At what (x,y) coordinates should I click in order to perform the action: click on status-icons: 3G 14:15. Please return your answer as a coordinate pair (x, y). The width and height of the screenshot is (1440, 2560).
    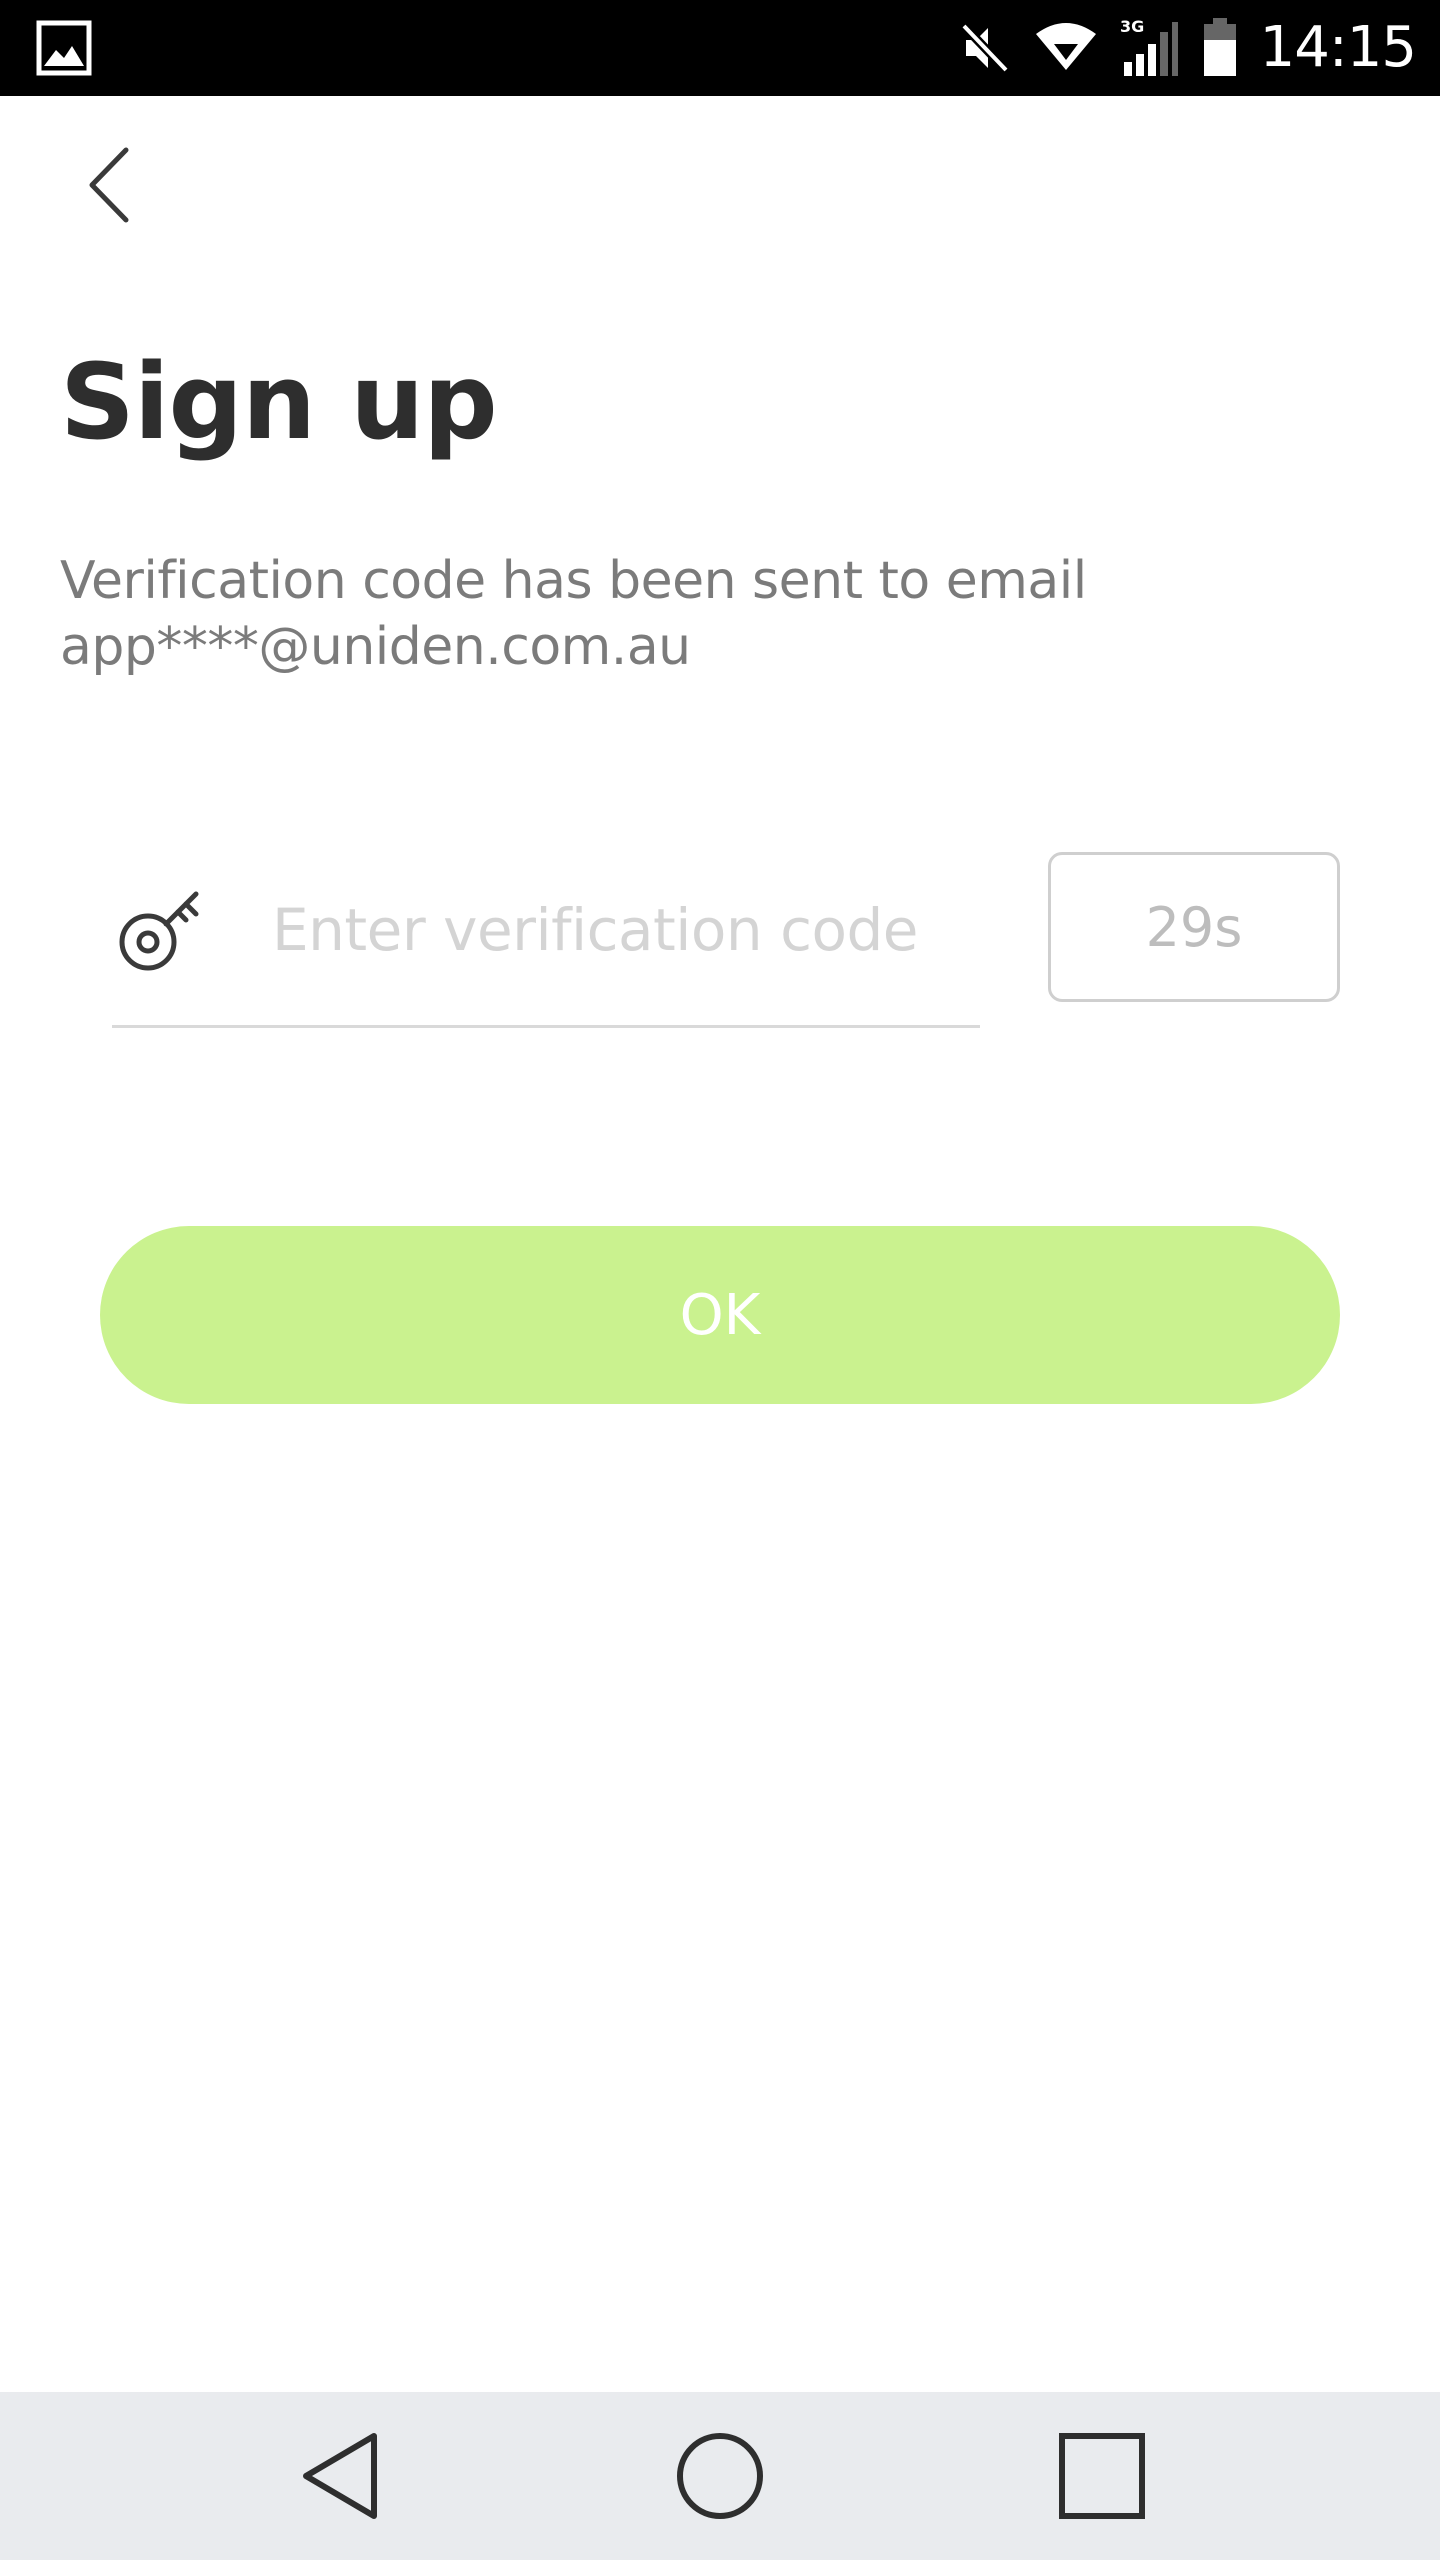
    Looking at the image, I should click on (1186, 48).